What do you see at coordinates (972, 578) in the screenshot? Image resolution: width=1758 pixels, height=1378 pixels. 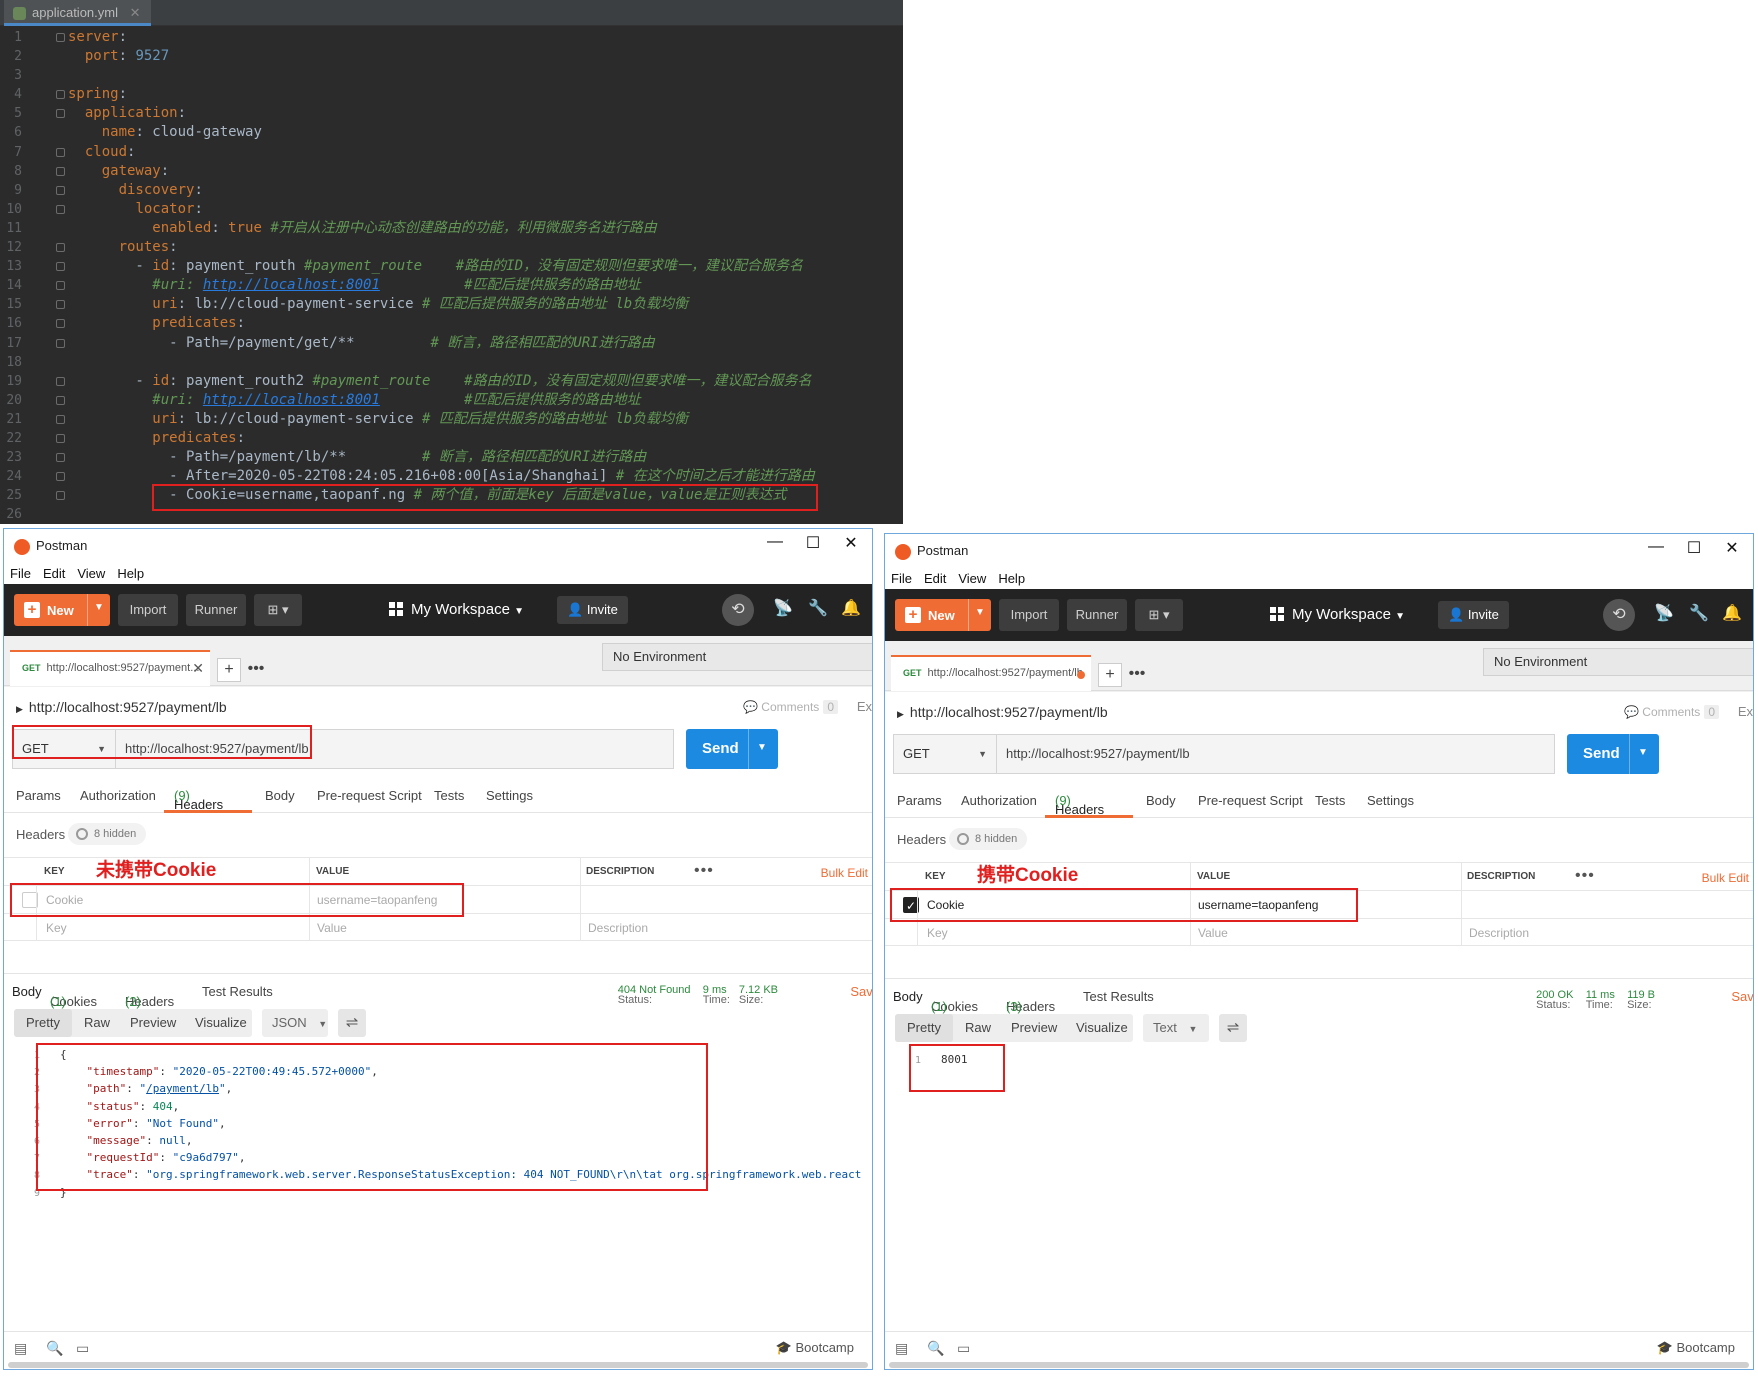 I see `menu-view: View` at bounding box center [972, 578].